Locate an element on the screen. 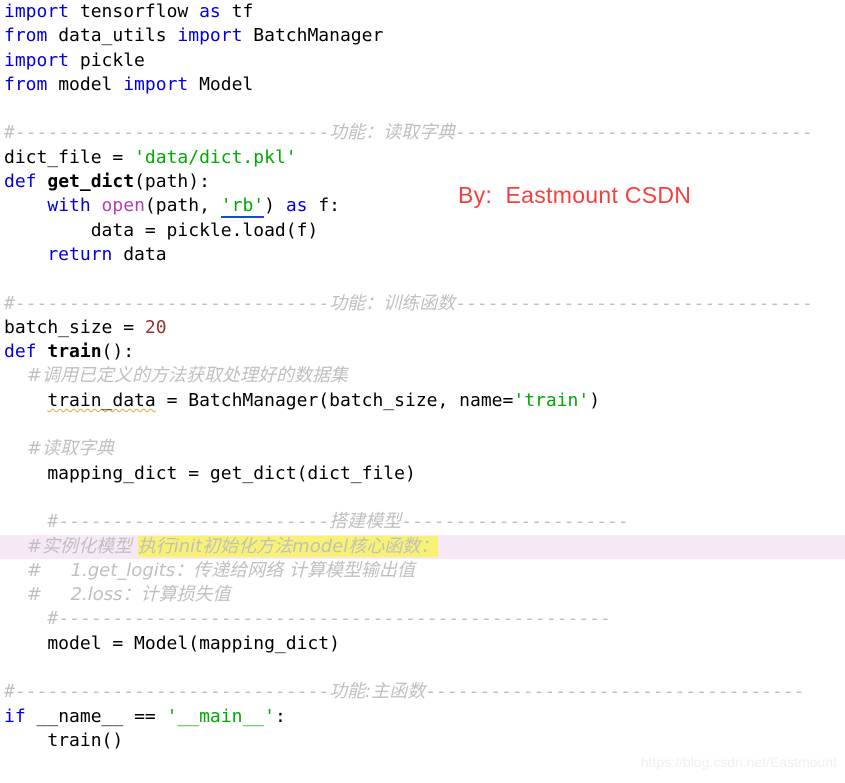  highlighted-comment-text: 执行init初始化方法model核心函数： is located at coordinates (288, 546).